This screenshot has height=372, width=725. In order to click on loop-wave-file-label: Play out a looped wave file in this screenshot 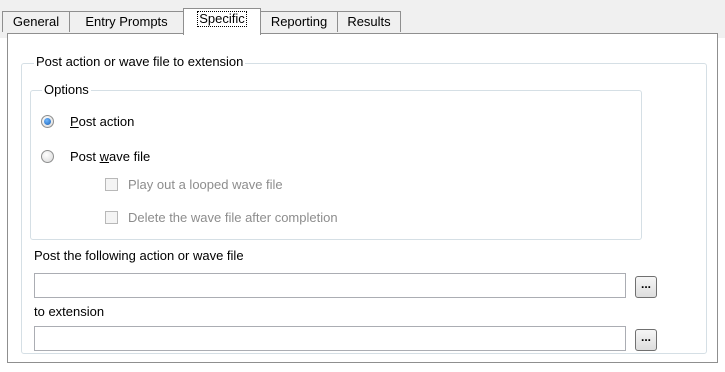, I will do `click(205, 184)`.